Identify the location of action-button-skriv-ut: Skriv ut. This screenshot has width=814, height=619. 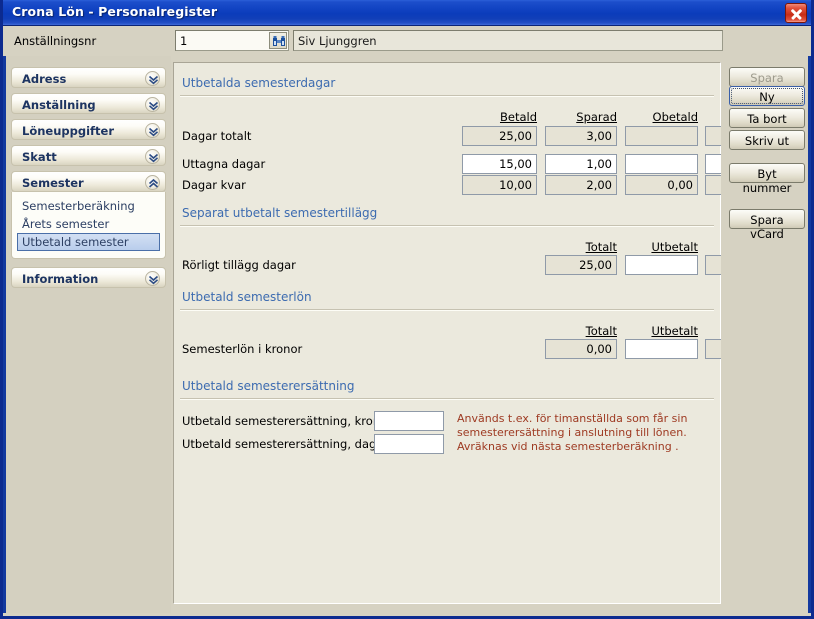
(767, 140).